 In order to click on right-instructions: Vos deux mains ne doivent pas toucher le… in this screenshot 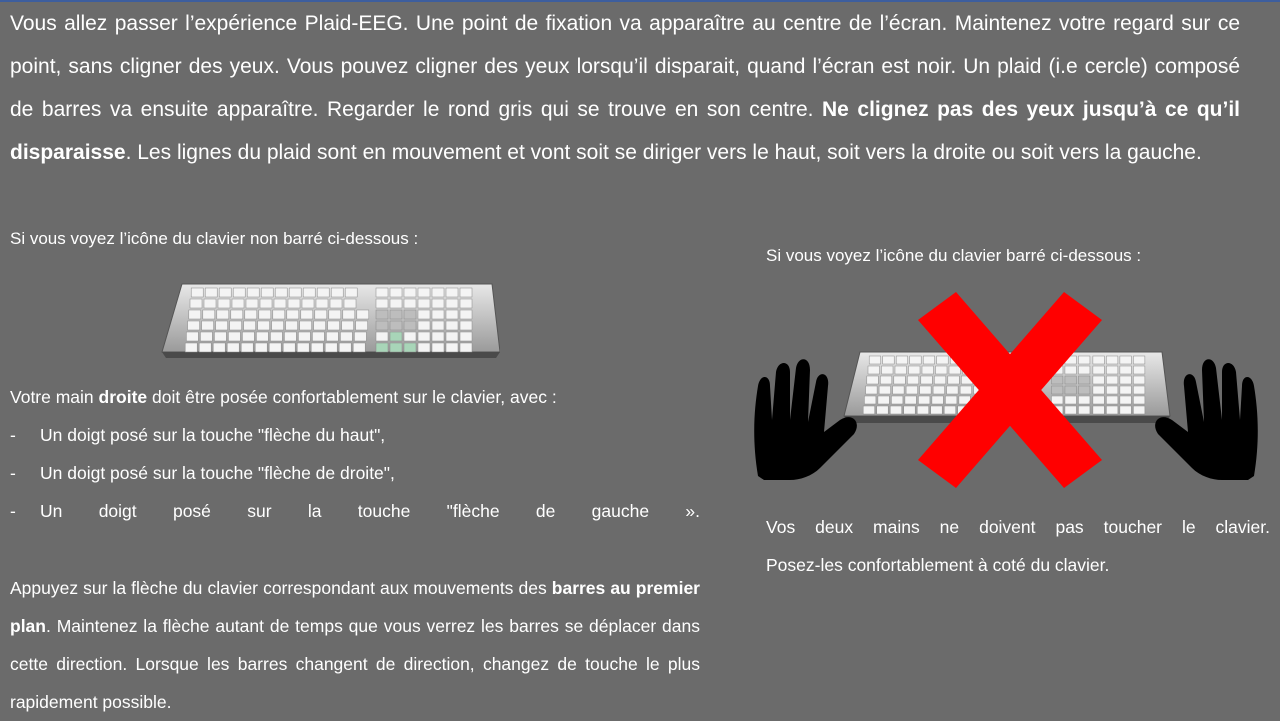, I will do `click(1018, 546)`.